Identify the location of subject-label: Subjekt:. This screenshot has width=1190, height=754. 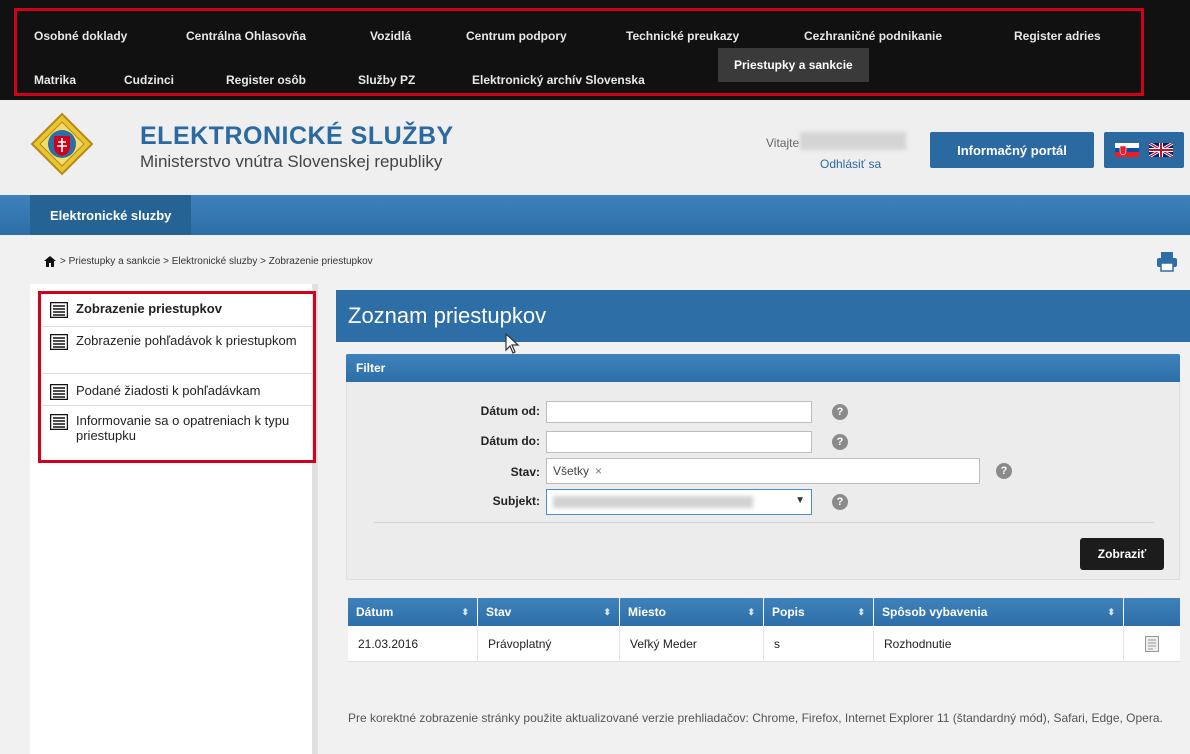
(516, 501).